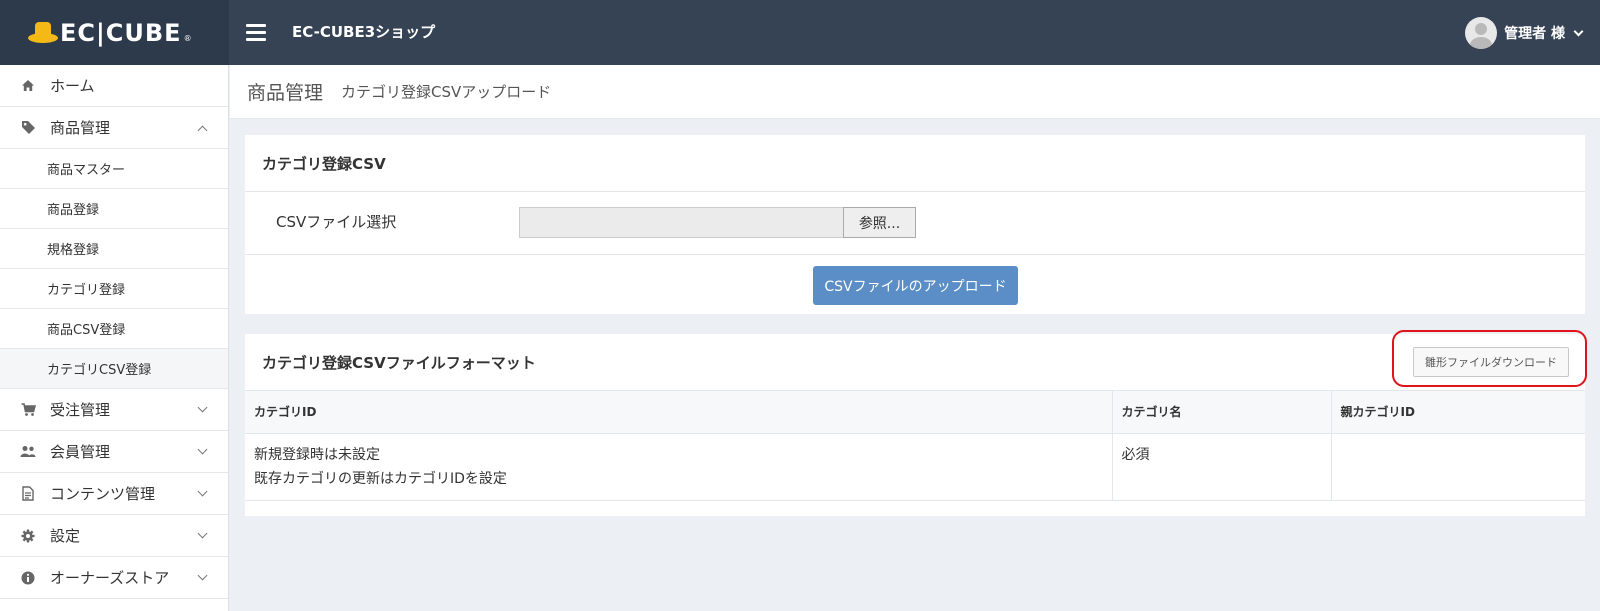 This screenshot has width=1600, height=611. I want to click on user-menu: 管理者 様, so click(1524, 33).